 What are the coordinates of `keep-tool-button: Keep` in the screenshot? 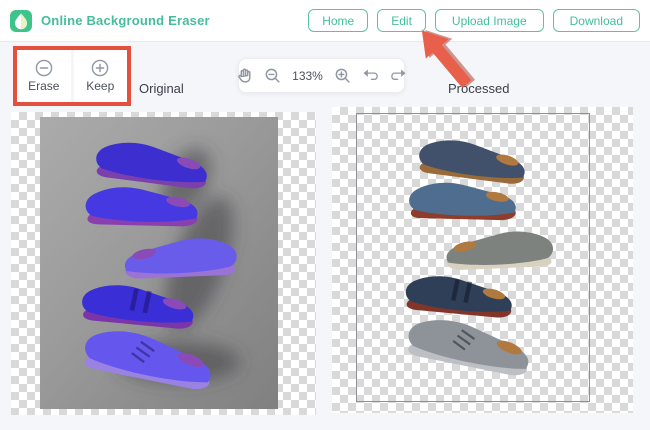 It's located at (100, 76).